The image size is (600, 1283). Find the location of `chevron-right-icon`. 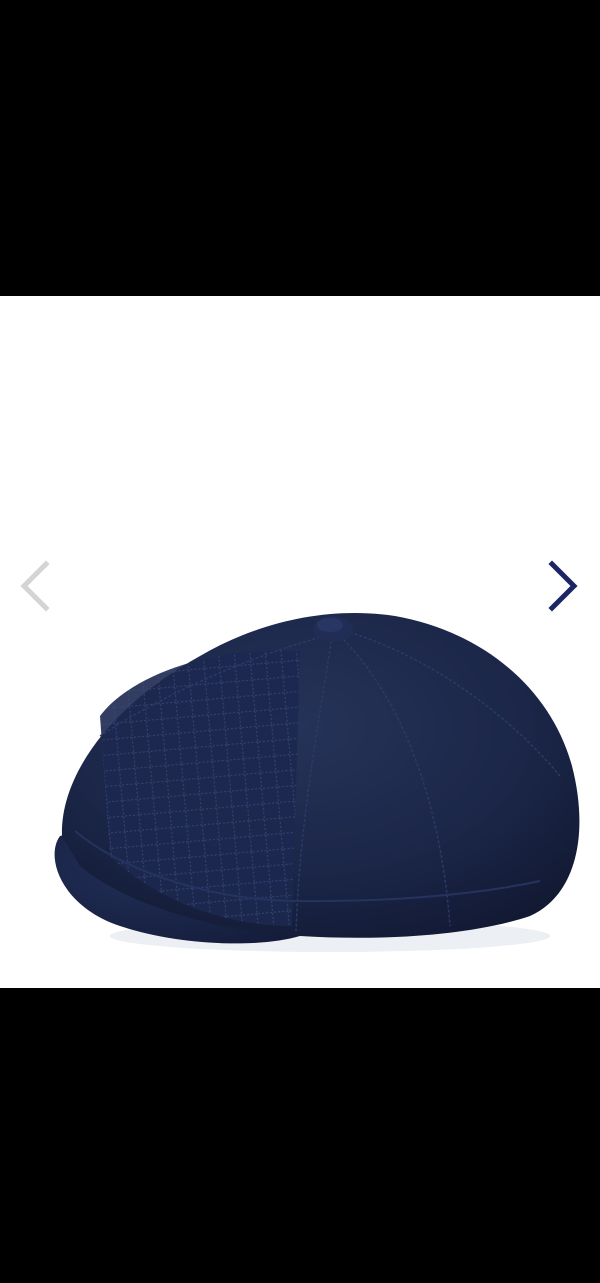

chevron-right-icon is located at coordinates (563, 586).